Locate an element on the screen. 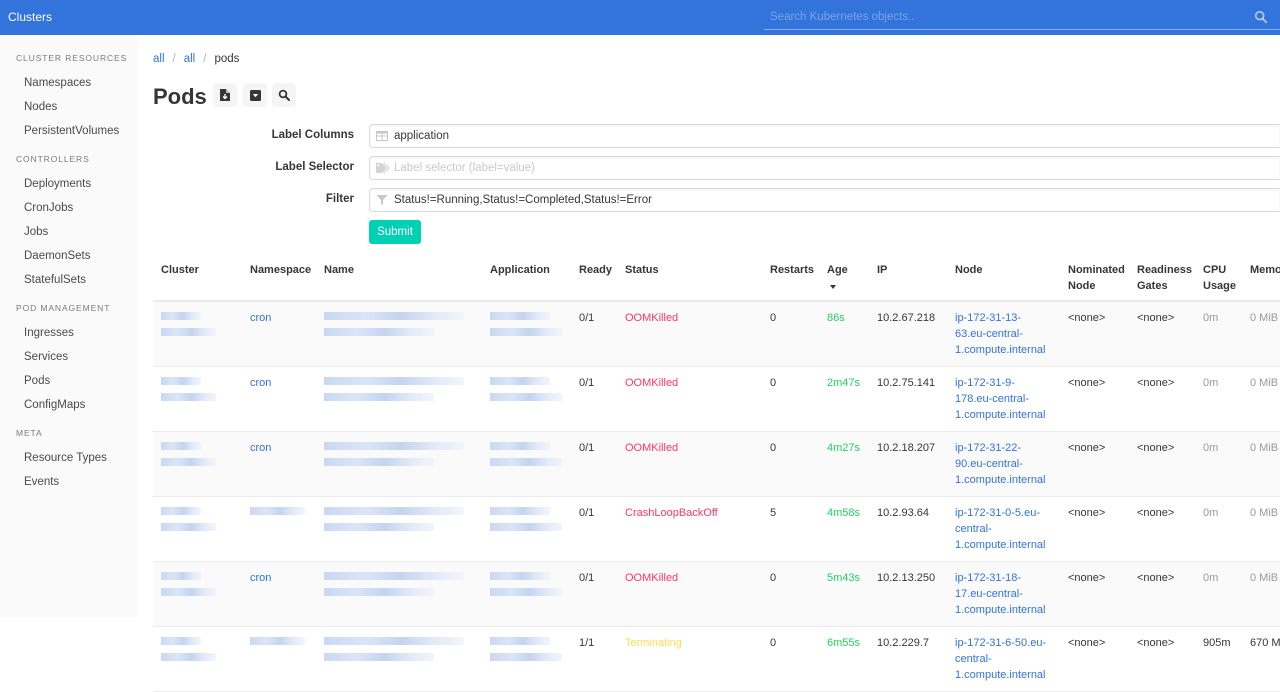  column-header-ready: Ready is located at coordinates (594, 278).